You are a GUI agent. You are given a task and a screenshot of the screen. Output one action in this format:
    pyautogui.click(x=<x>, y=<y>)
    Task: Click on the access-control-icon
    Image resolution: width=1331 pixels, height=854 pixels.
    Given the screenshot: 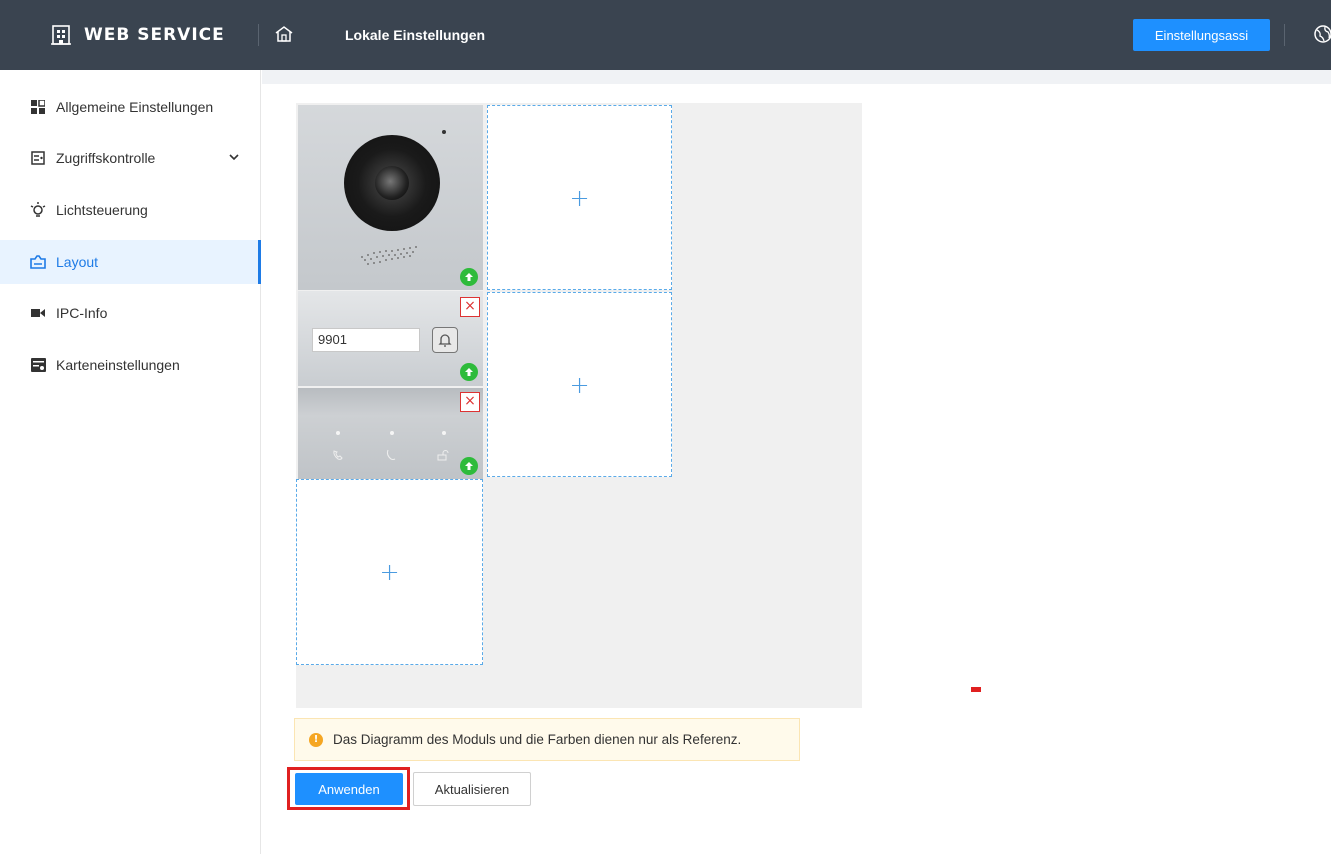 What is the action you would take?
    pyautogui.click(x=38, y=158)
    